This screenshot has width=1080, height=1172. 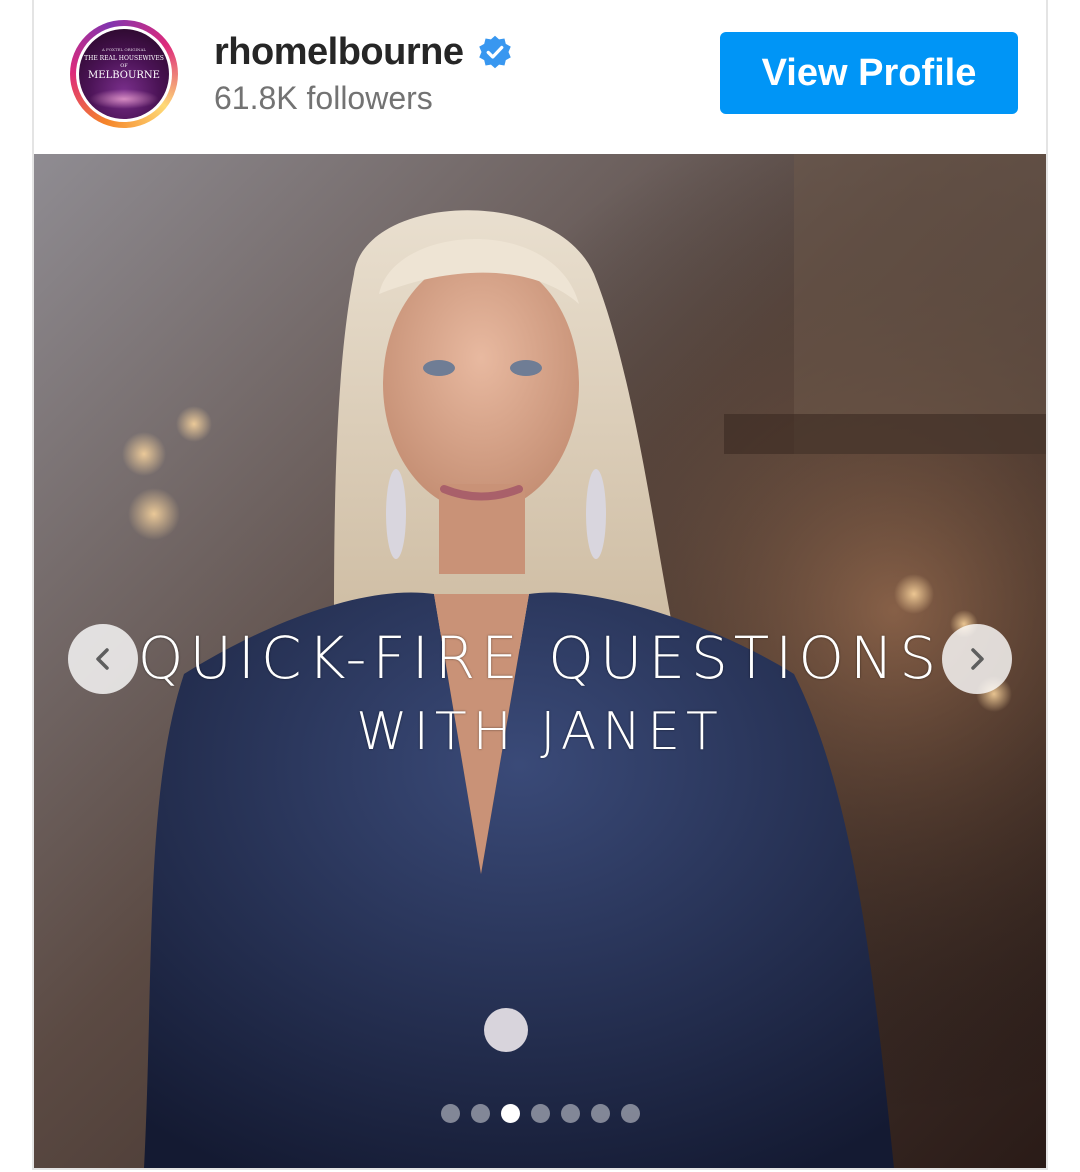 I want to click on avatar-text-line4: MELBOURNE, so click(x=124, y=75).